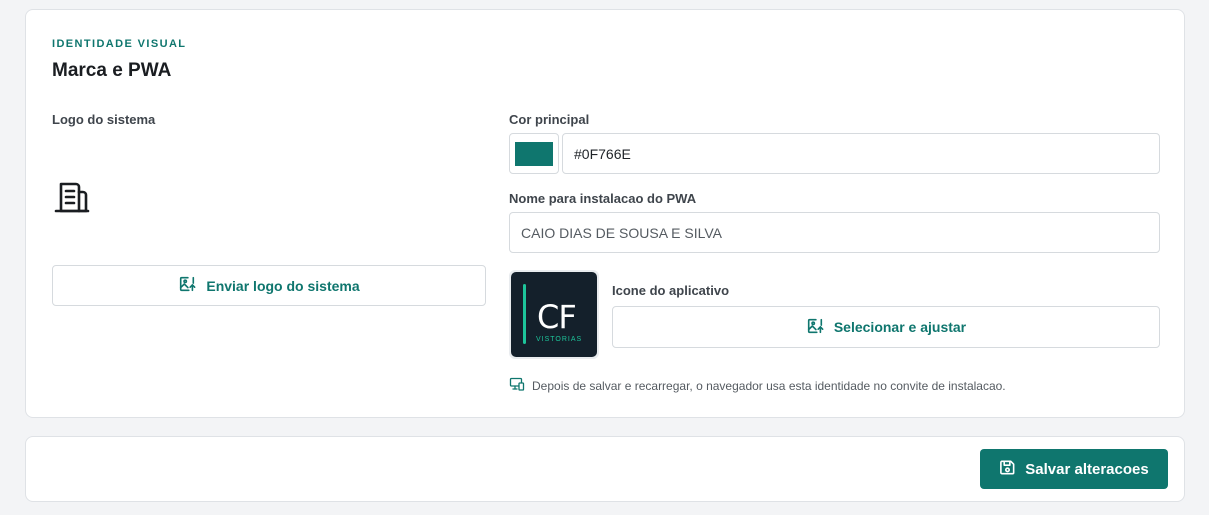 This screenshot has height=515, width=1209. Describe the element at coordinates (671, 290) in the screenshot. I see `app-icon-label: Icone do aplicativo` at that location.